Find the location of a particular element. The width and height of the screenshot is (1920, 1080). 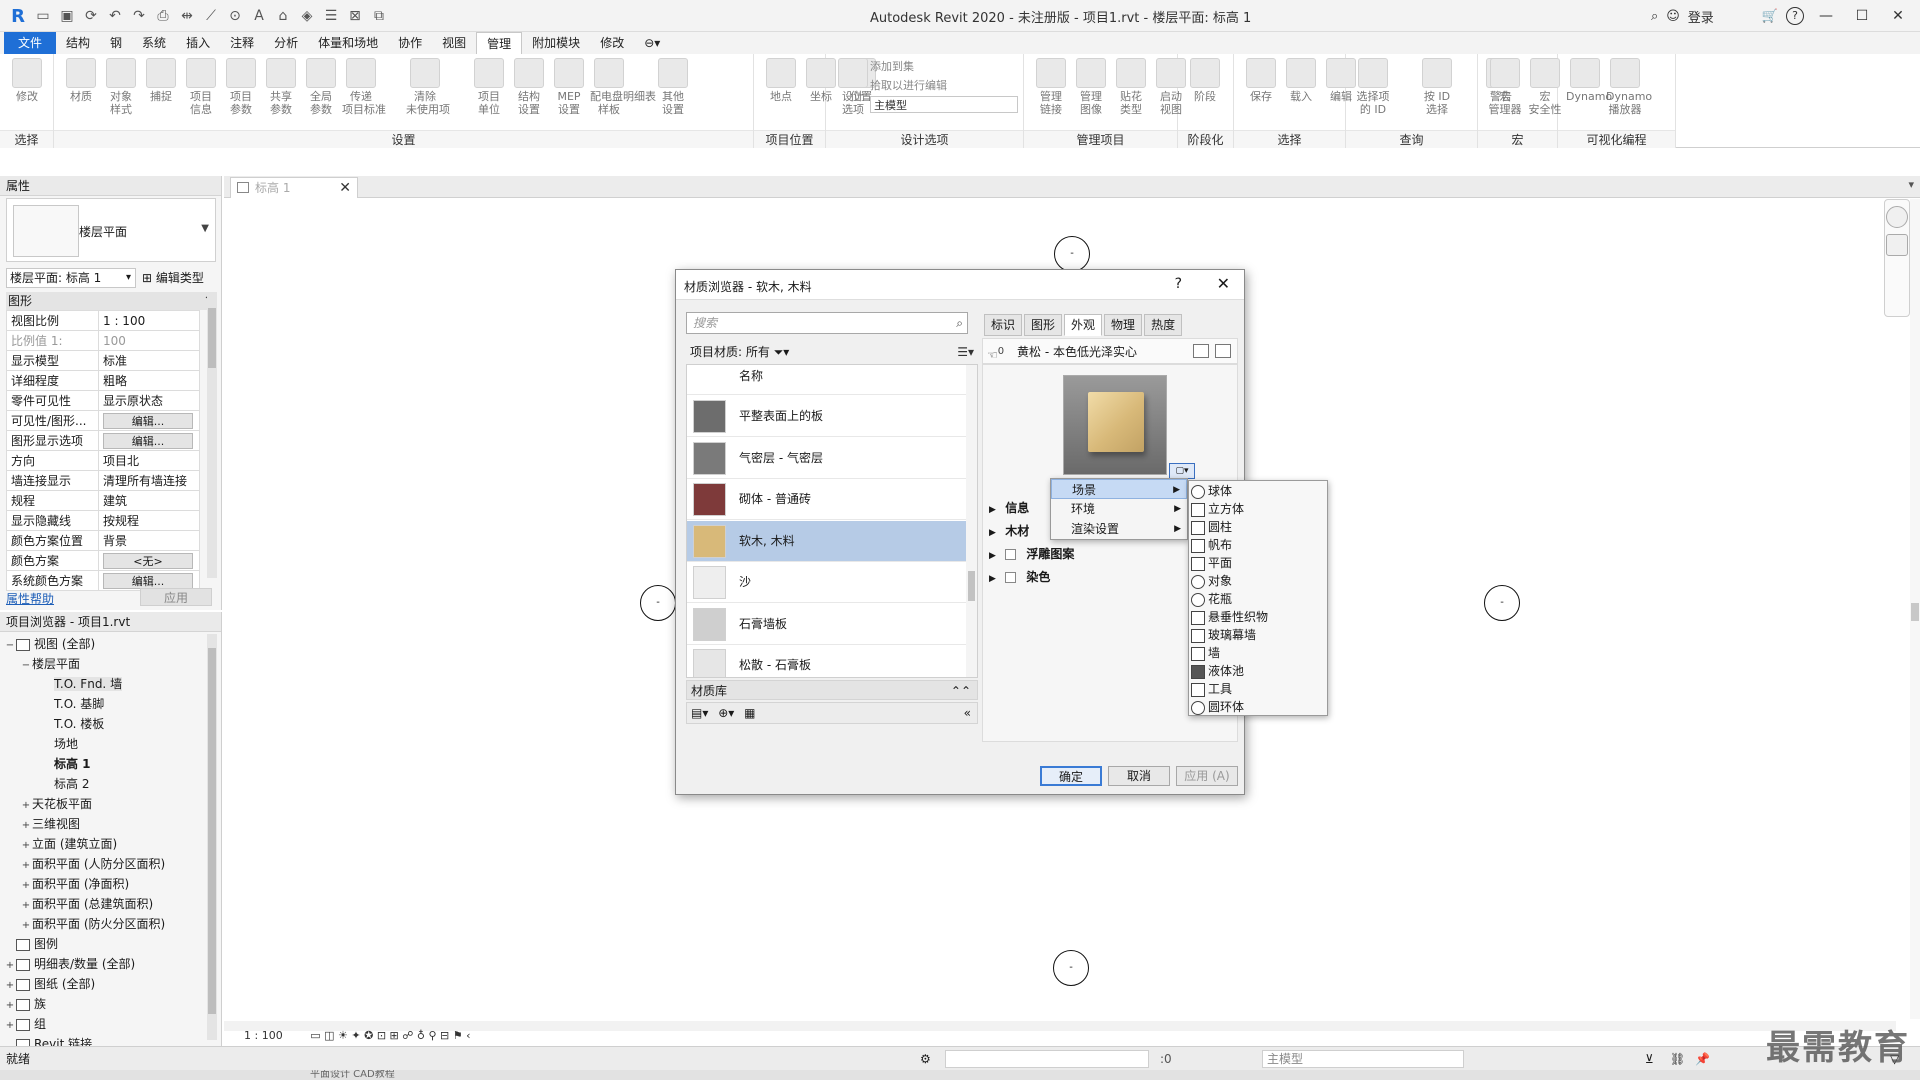

ribbon-button: 阶段 is located at coordinates (1205, 80).